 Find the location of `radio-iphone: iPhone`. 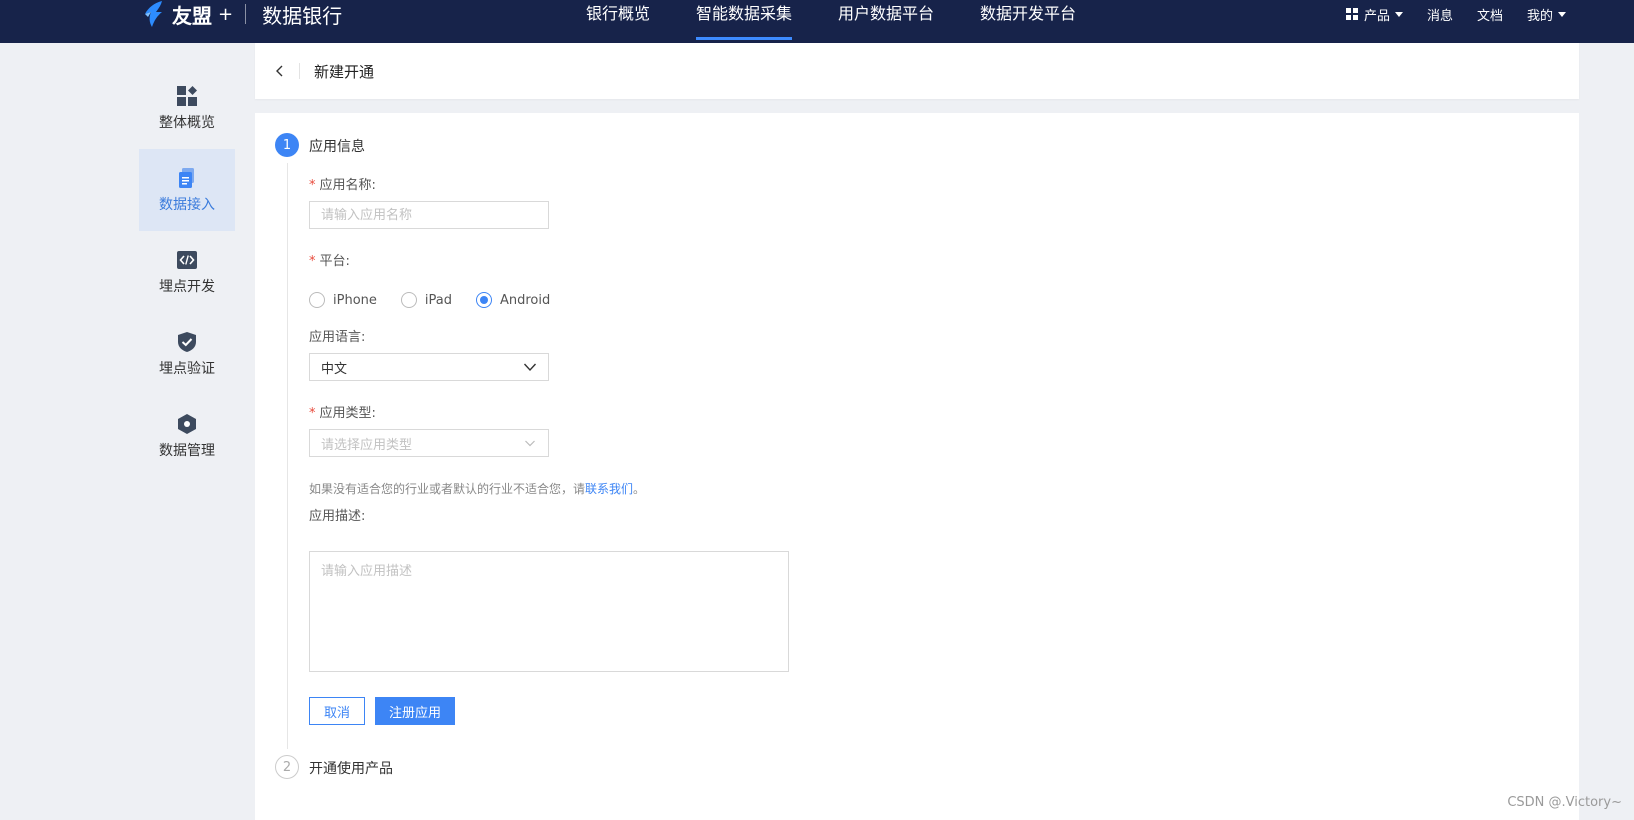

radio-iphone: iPhone is located at coordinates (343, 300).